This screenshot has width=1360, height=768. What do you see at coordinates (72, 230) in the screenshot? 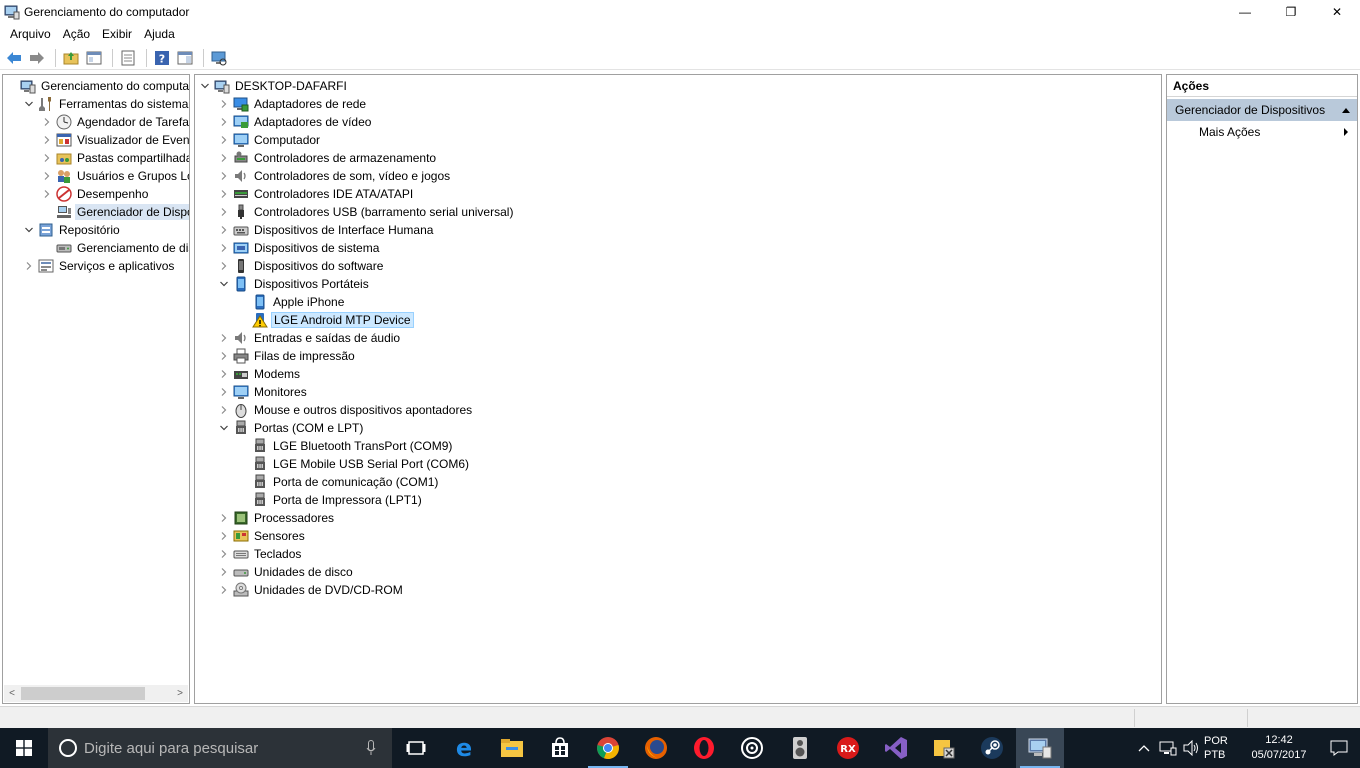
I see `console-tree-node: Repositório` at bounding box center [72, 230].